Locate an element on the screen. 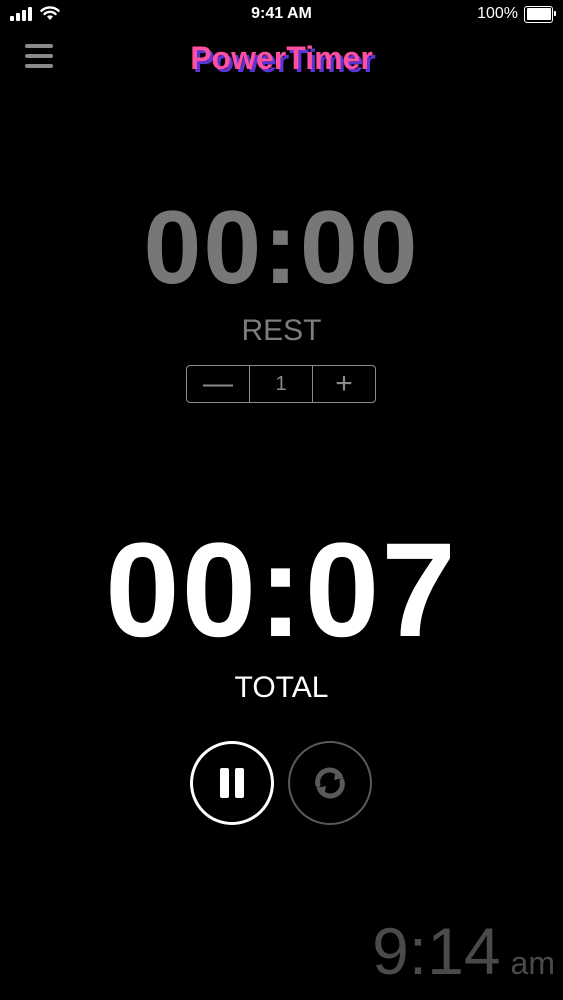 This screenshot has width=563, height=1000. total-label: TOTAL is located at coordinates (281, 687).